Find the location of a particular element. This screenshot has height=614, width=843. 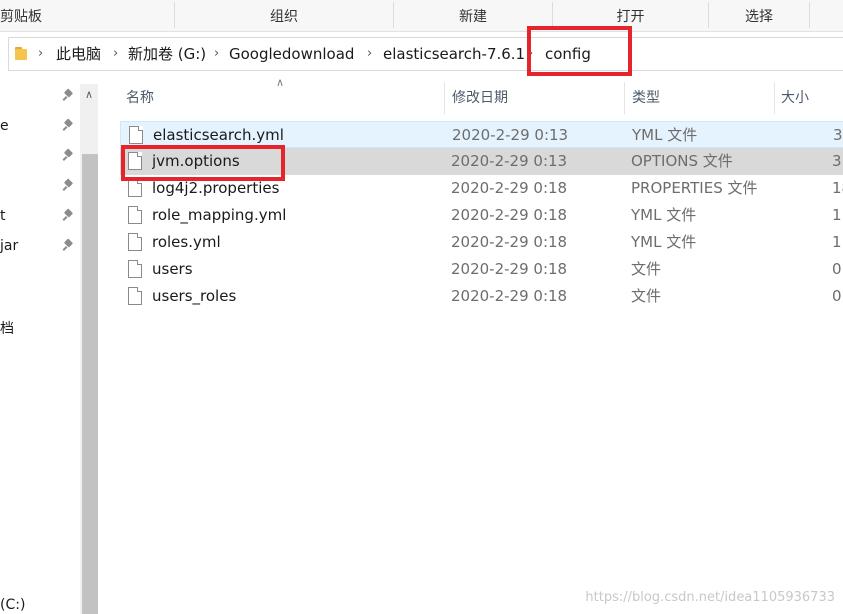

ribbon-group-select: 选择 is located at coordinates (759, 16).